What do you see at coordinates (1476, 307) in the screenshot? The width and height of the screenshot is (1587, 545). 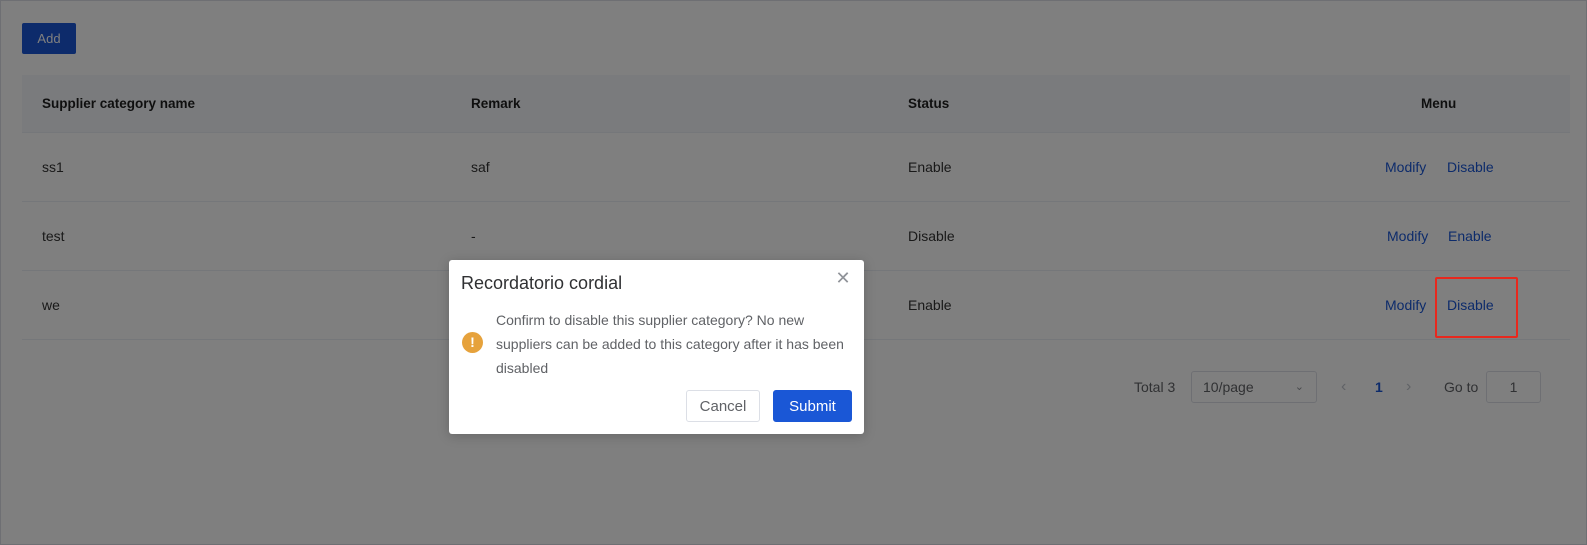 I see `highlight-box` at bounding box center [1476, 307].